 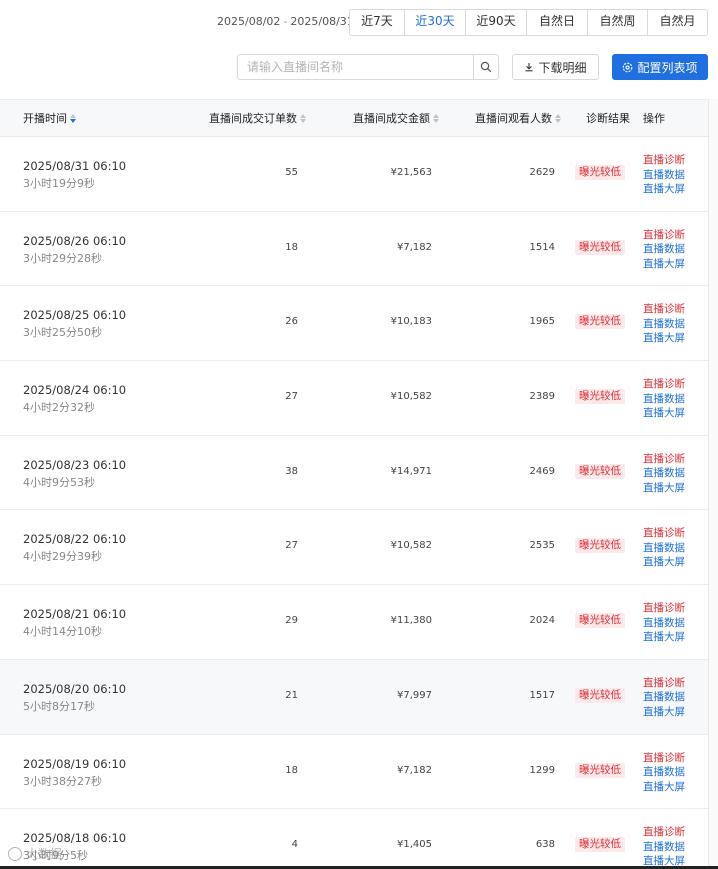 I want to click on header-start-time: 开播时间, so click(x=49, y=118).